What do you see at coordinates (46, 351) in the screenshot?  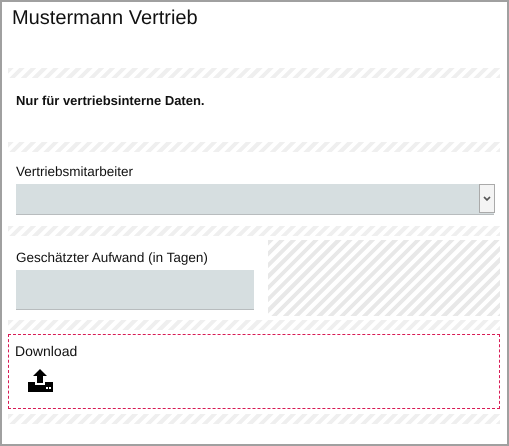 I see `upload-label: Download` at bounding box center [46, 351].